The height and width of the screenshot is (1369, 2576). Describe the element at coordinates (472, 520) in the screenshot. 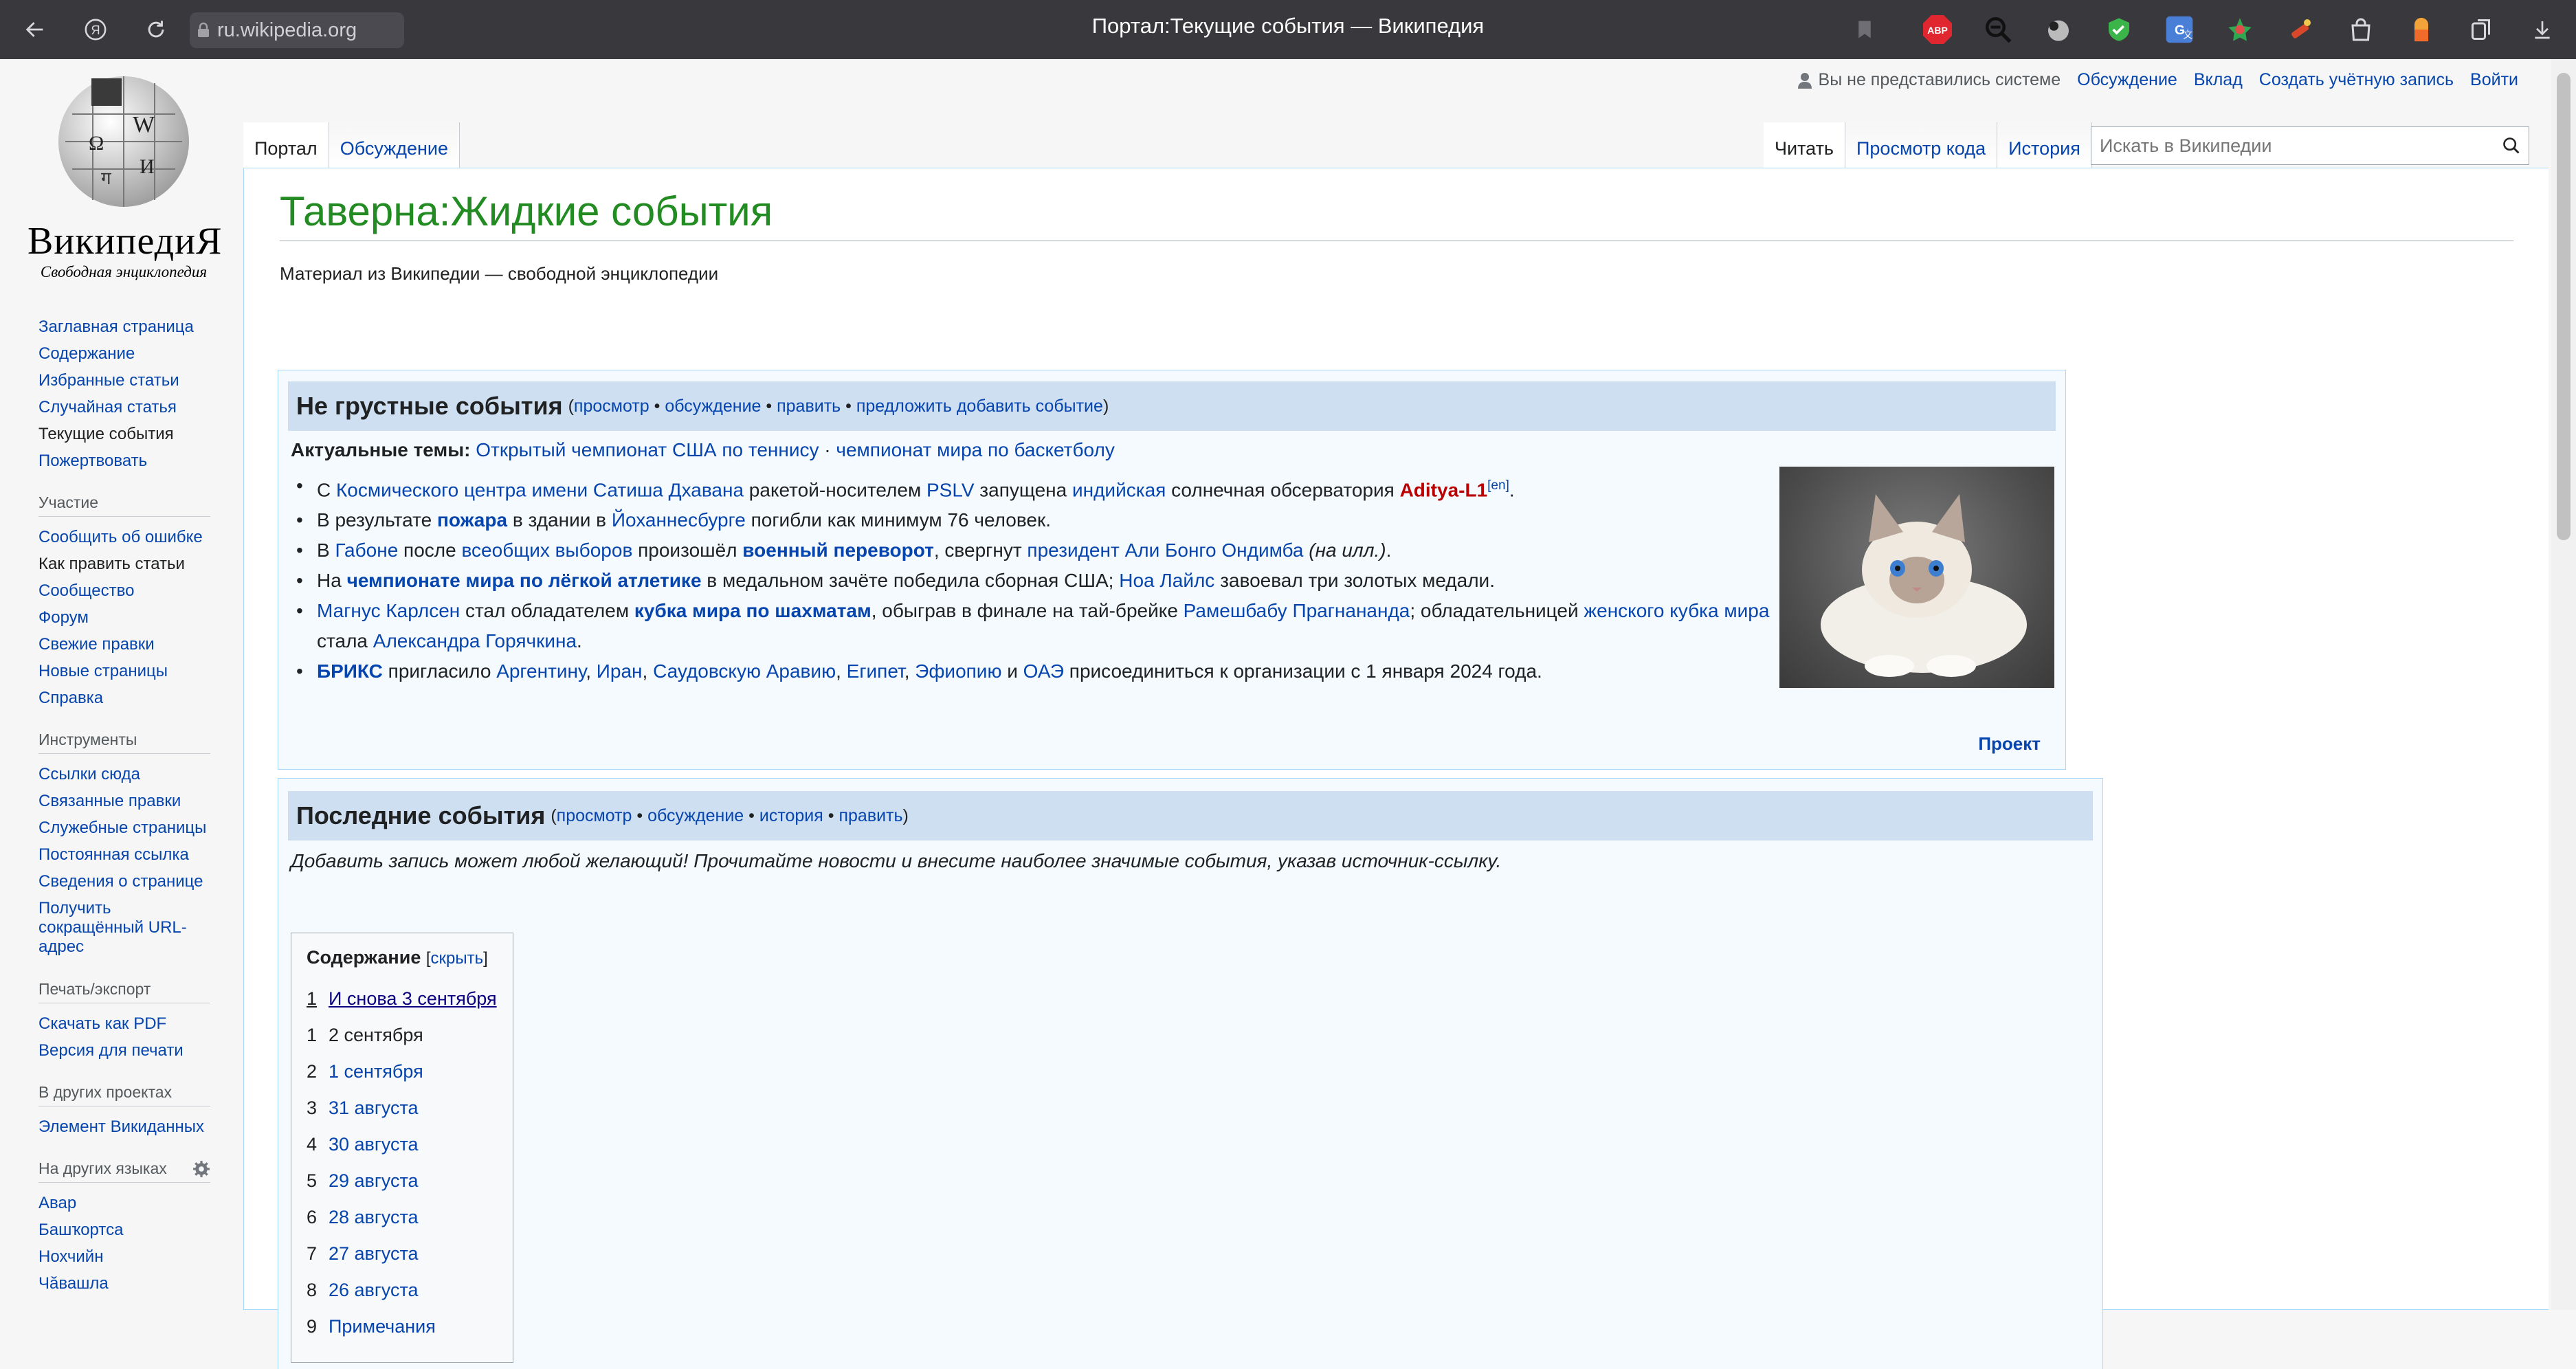

I see `news-link: пожара` at that location.